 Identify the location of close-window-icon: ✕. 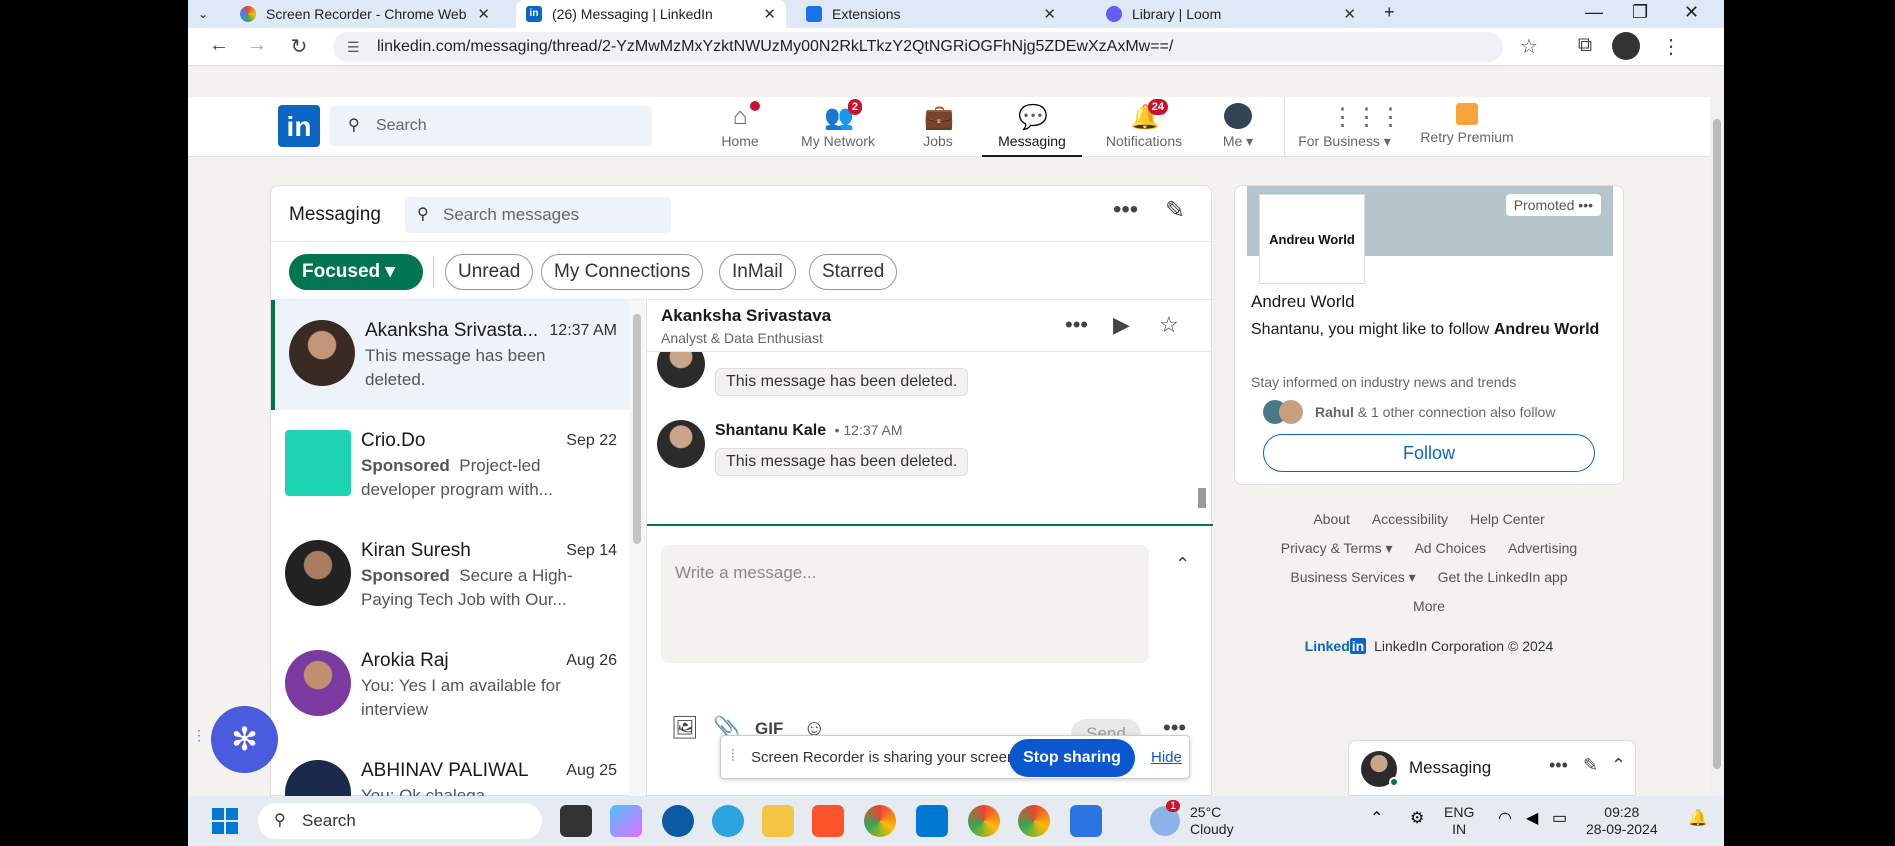
(1691, 12).